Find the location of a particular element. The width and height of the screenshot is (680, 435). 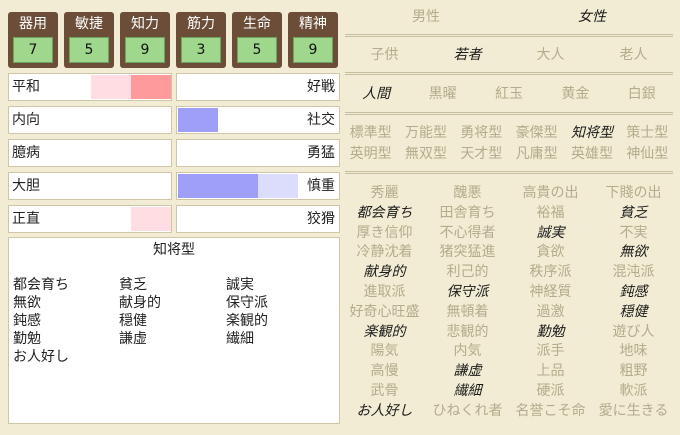

attributes-option: 陽気 is located at coordinates (384, 351).